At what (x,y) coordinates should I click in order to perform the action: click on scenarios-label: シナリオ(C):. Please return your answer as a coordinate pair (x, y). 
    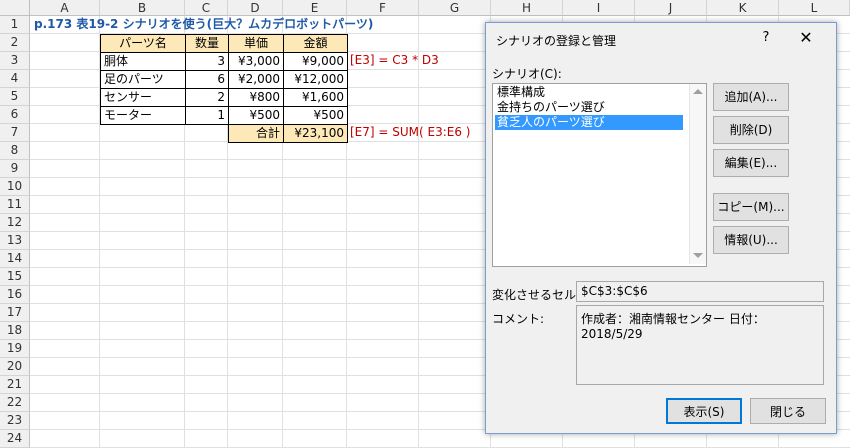
    Looking at the image, I should click on (527, 74).